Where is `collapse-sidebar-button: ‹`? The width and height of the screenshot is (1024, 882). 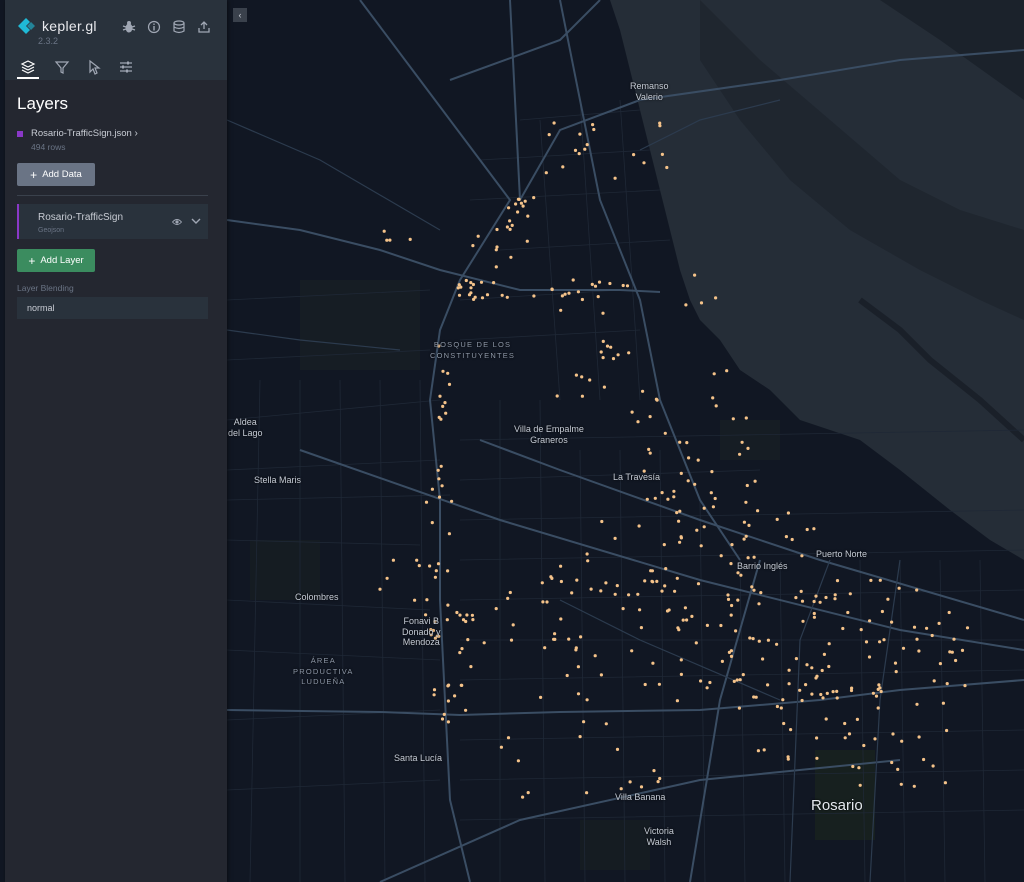
collapse-sidebar-button: ‹ is located at coordinates (240, 15).